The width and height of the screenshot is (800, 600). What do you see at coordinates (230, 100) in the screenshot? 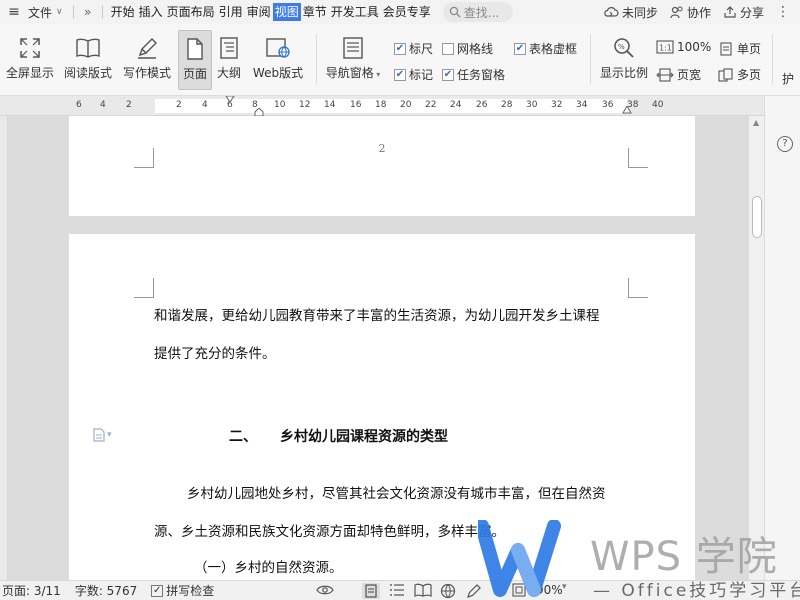
I see `indent-marker-icon` at bounding box center [230, 100].